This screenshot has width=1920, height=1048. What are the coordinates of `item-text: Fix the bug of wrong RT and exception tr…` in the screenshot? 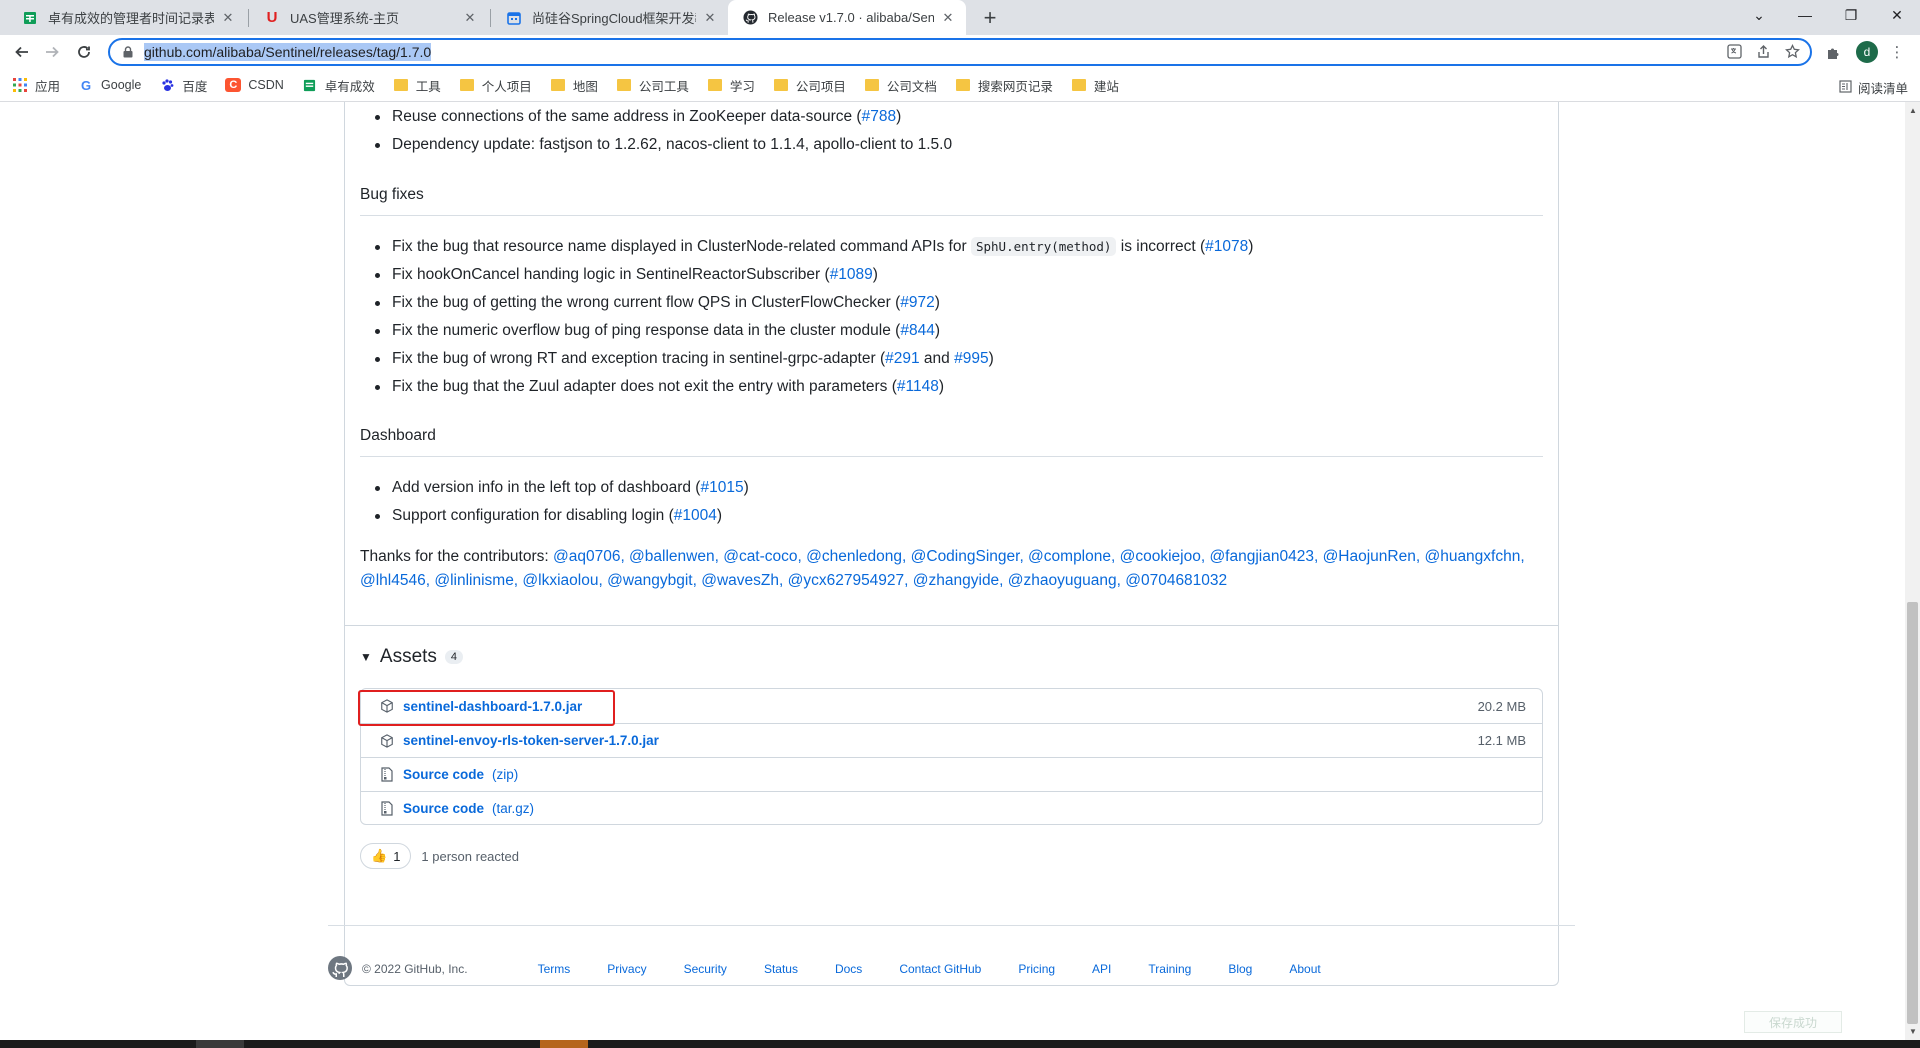 It's located at (639, 358).